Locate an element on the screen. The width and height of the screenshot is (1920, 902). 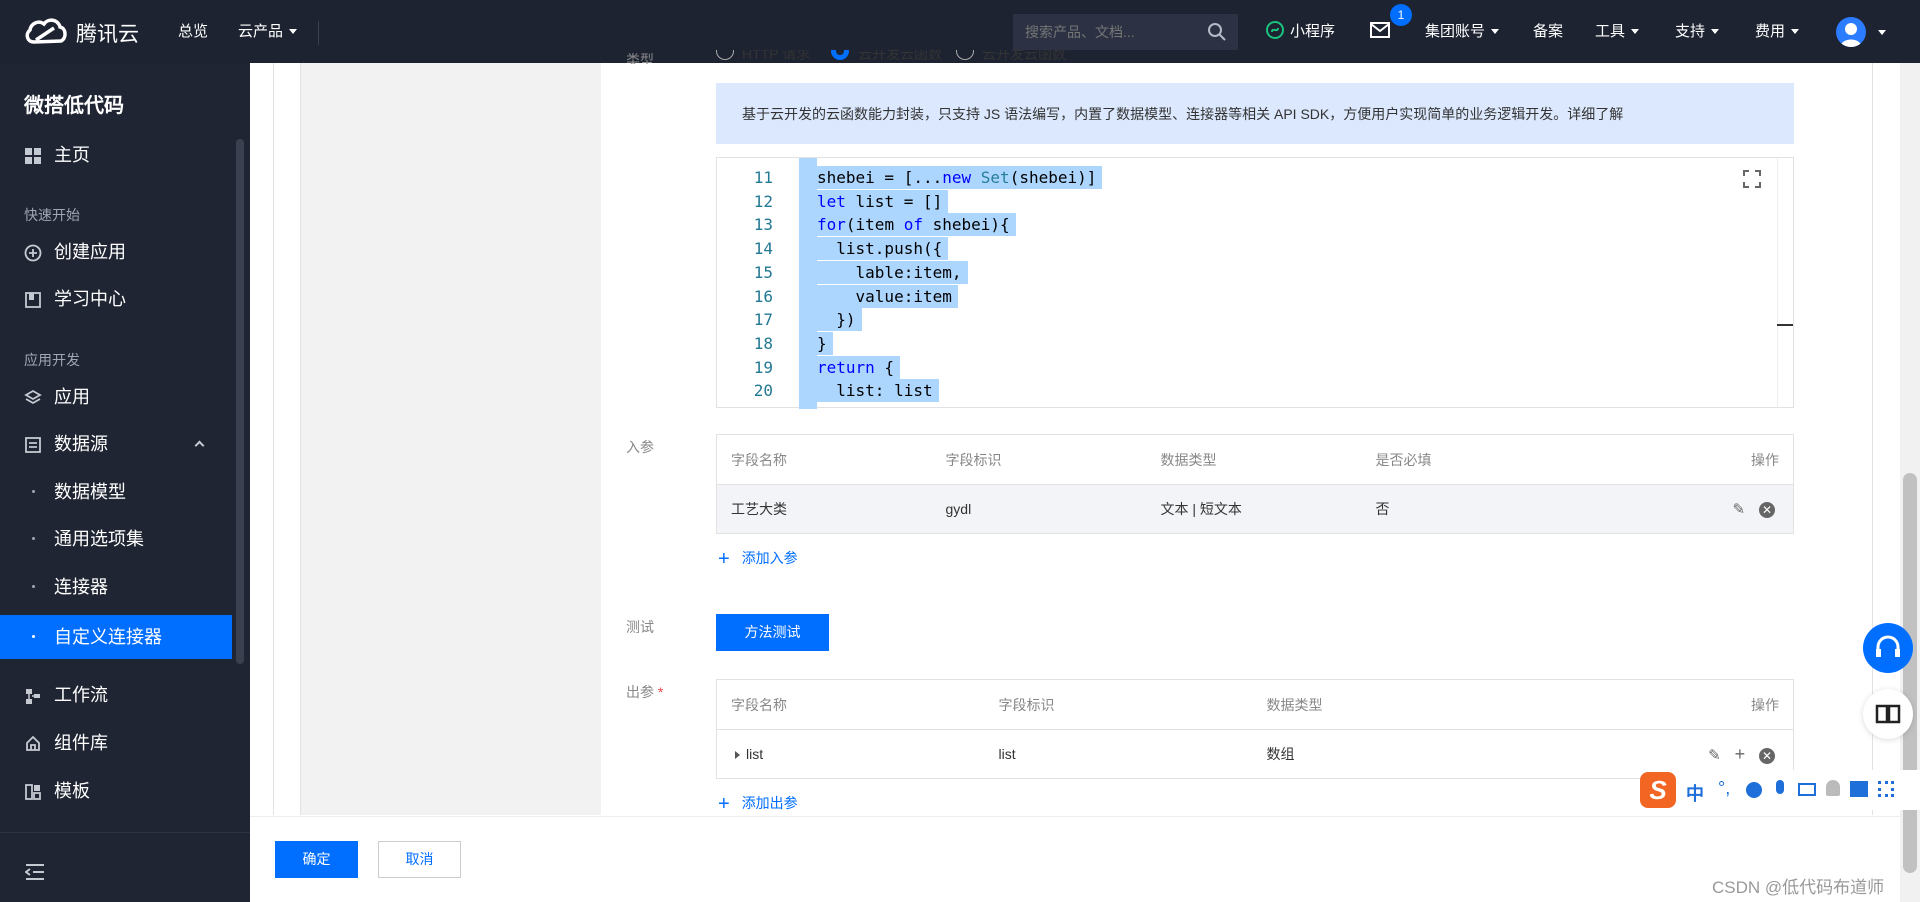
sidebar-subitem-connectors: 连接器 is located at coordinates (116, 587).